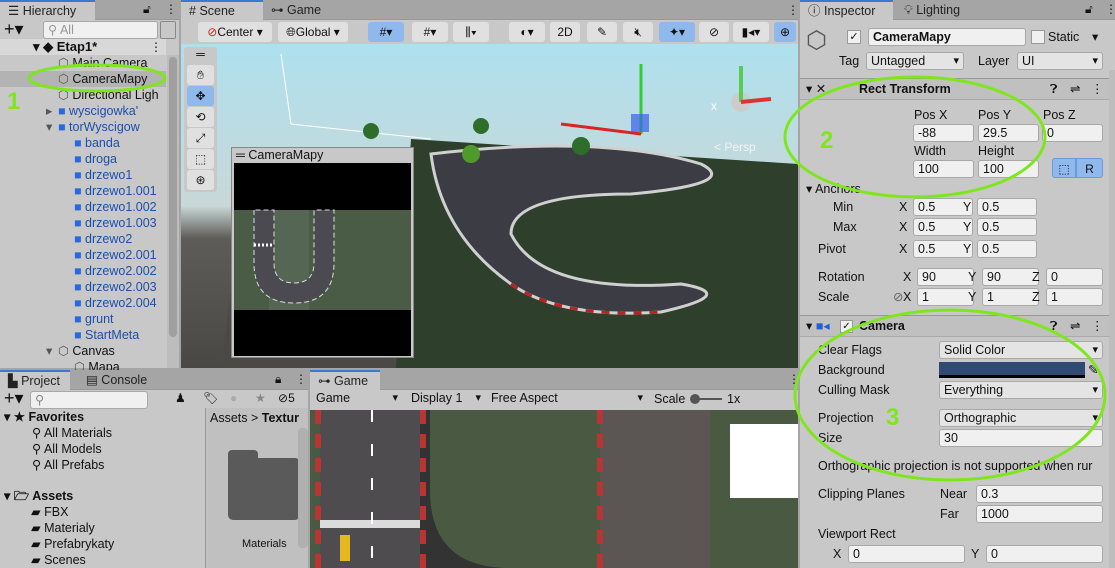 This screenshot has width=1115, height=568. Describe the element at coordinates (14, 29) in the screenshot. I see `add-icon: +▾` at that location.